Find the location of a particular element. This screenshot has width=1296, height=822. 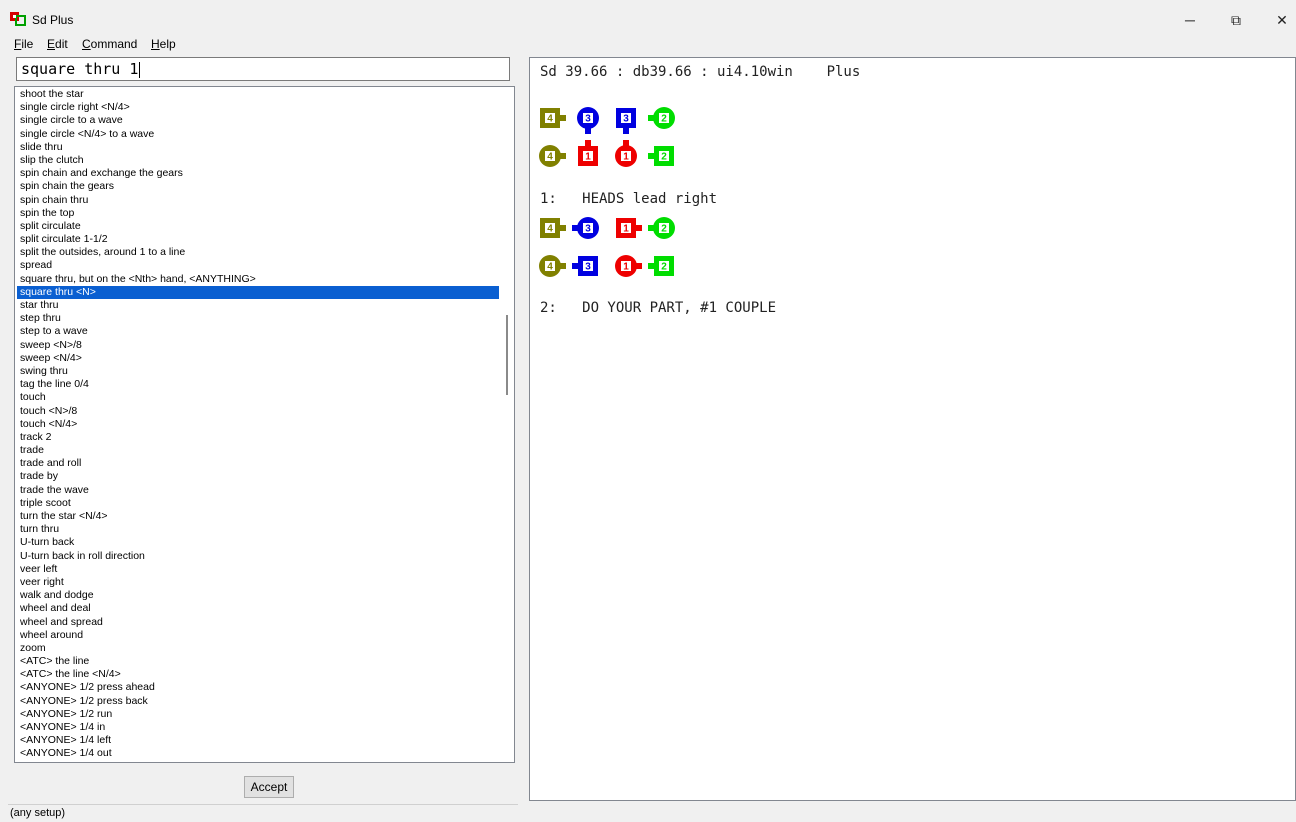

formation-1: 4 3 1 2 4 3 1 2 is located at coordinates (607, 247).